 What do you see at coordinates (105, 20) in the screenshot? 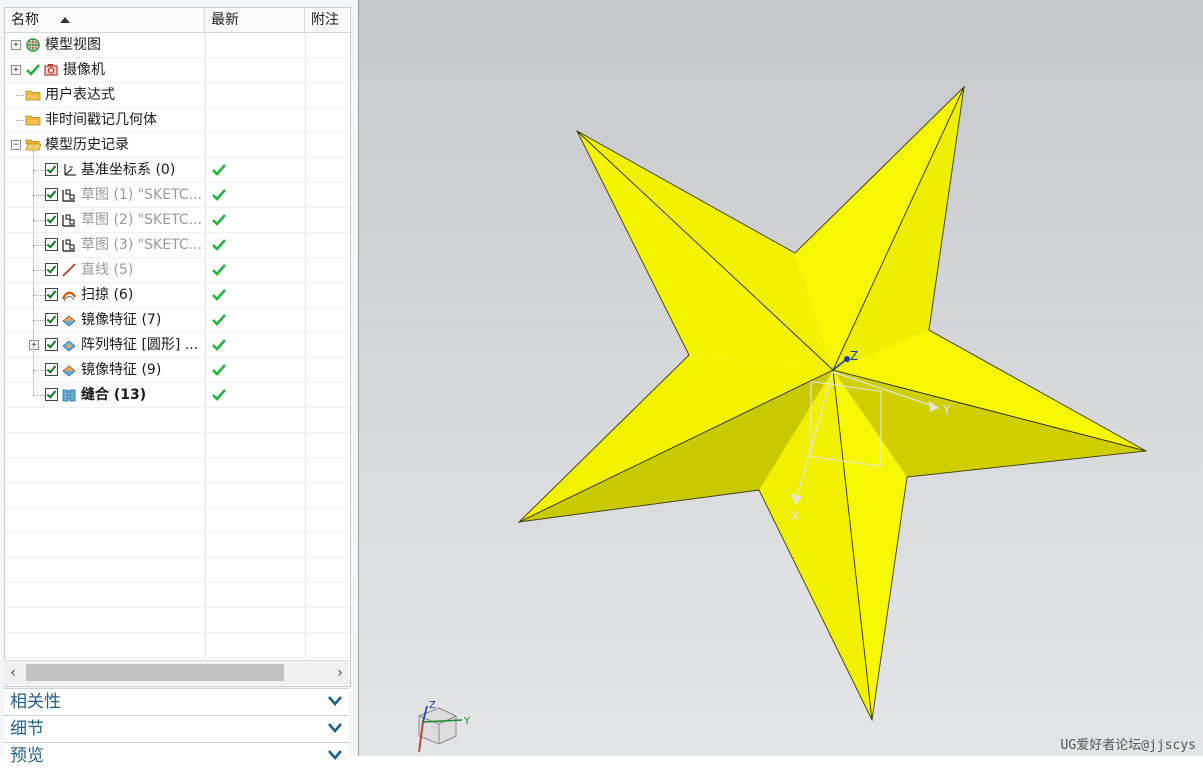
I see `column-header-name: 名称` at bounding box center [105, 20].